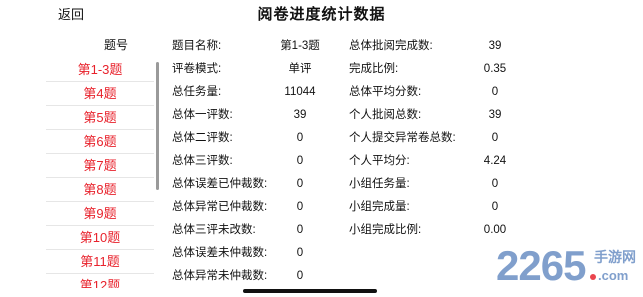 The image size is (643, 297). I want to click on stat-label: 总体平均分数:, so click(385, 92).